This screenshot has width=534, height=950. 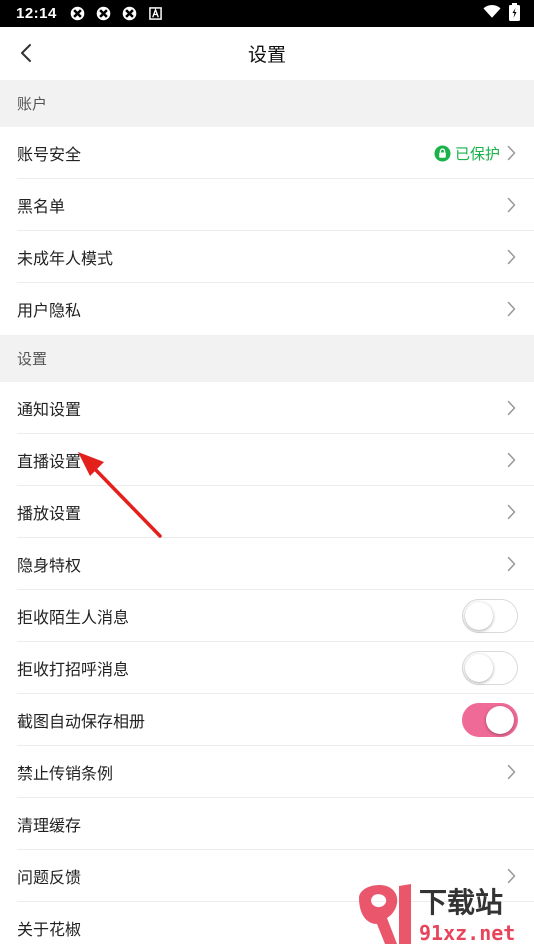 What do you see at coordinates (267, 153) in the screenshot?
I see `settings-item-account-security: 账号安全 已保护` at bounding box center [267, 153].